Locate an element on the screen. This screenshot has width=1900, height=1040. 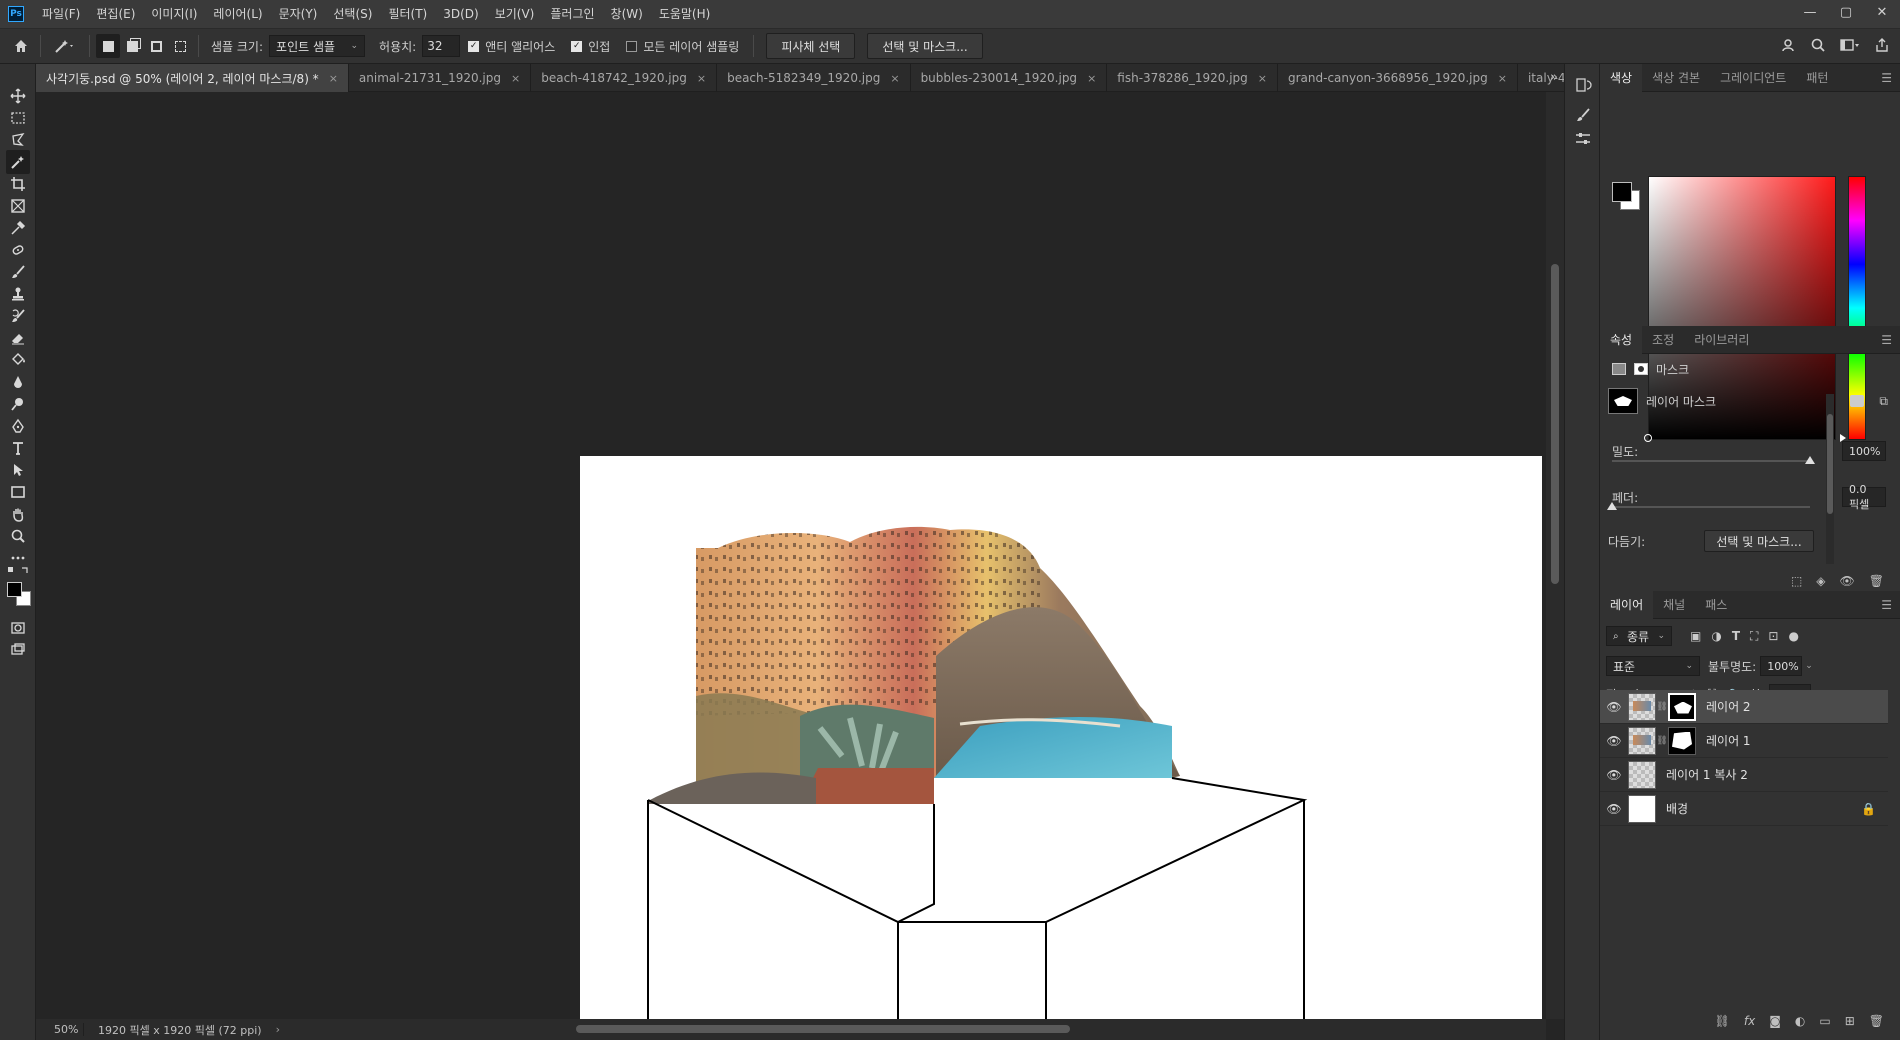
marquee-tool-icon is located at coordinates (18, 118).